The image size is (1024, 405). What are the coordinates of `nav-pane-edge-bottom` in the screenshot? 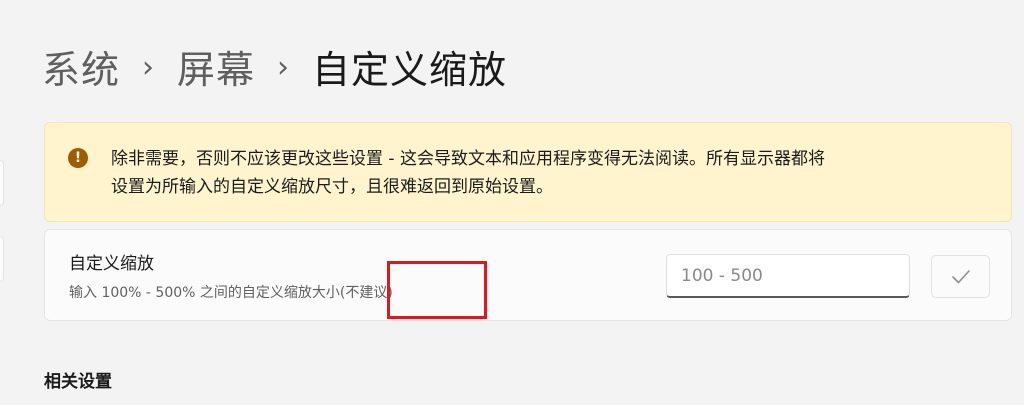 It's located at (2, 259).